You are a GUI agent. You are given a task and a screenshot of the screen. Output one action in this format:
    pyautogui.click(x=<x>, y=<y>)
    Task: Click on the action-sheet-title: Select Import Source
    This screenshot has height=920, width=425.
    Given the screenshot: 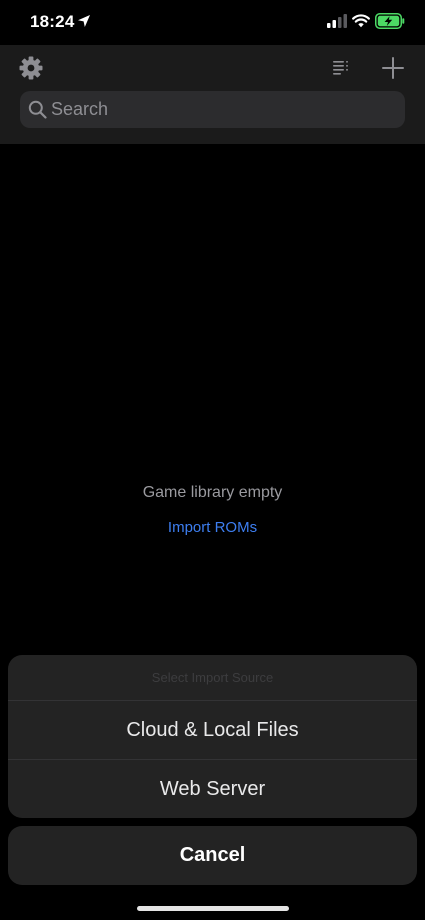 What is the action you would take?
    pyautogui.click(x=212, y=677)
    